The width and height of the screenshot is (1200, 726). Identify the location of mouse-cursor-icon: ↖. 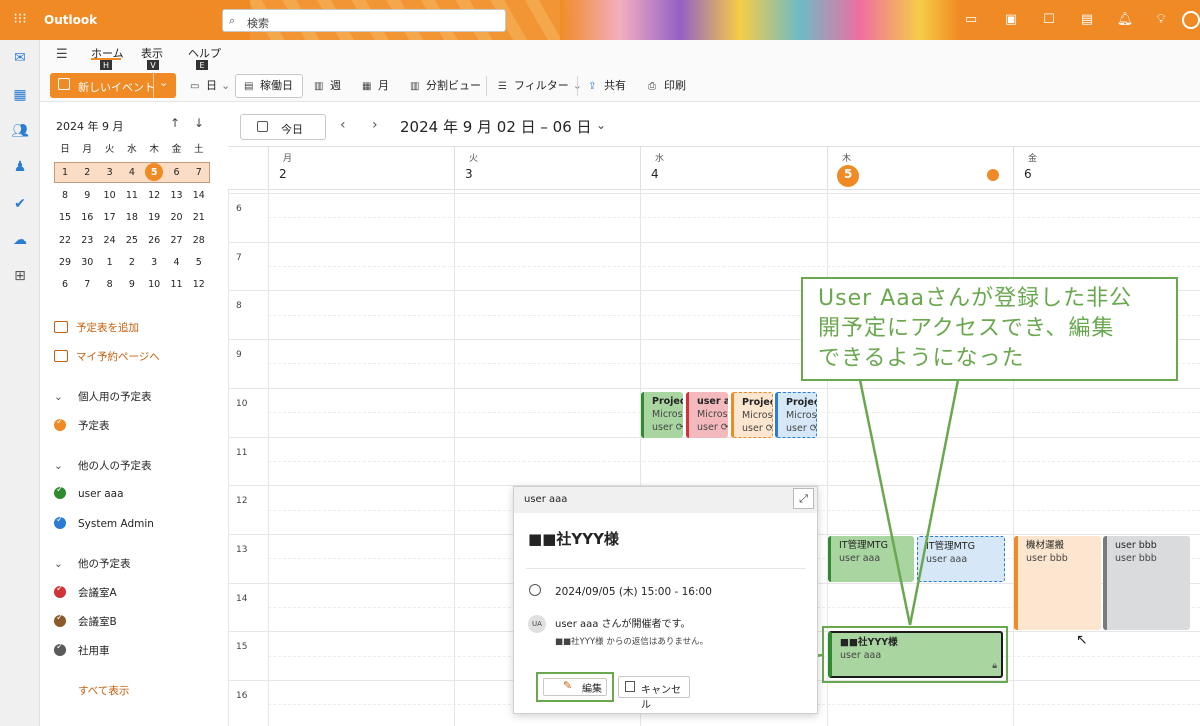
(1082, 640).